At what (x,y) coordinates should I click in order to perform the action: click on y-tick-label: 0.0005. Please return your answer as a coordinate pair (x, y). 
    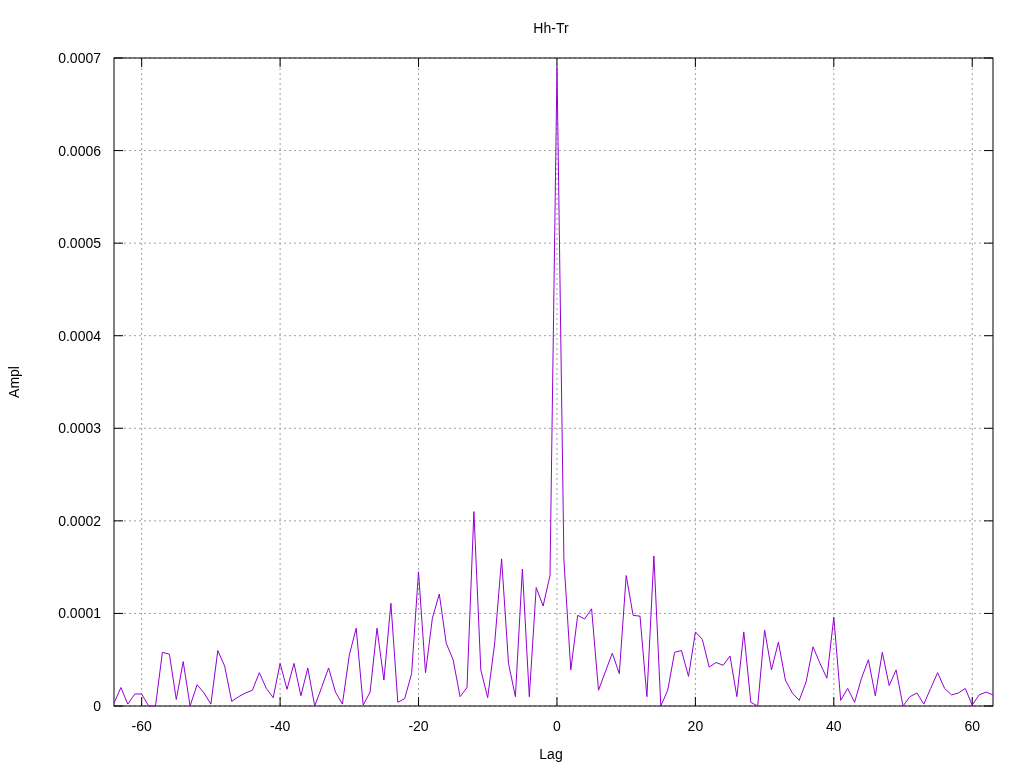
    Looking at the image, I should click on (79, 243).